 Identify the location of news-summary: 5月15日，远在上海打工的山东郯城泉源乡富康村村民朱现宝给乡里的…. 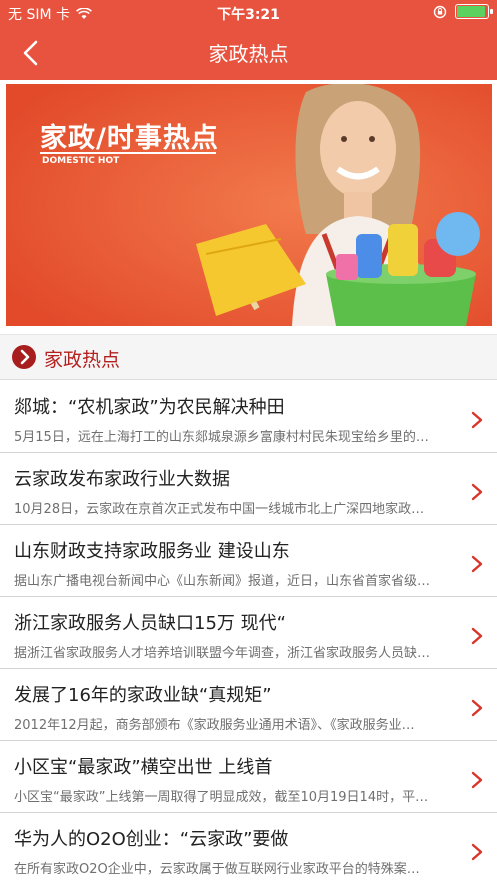
(221, 437).